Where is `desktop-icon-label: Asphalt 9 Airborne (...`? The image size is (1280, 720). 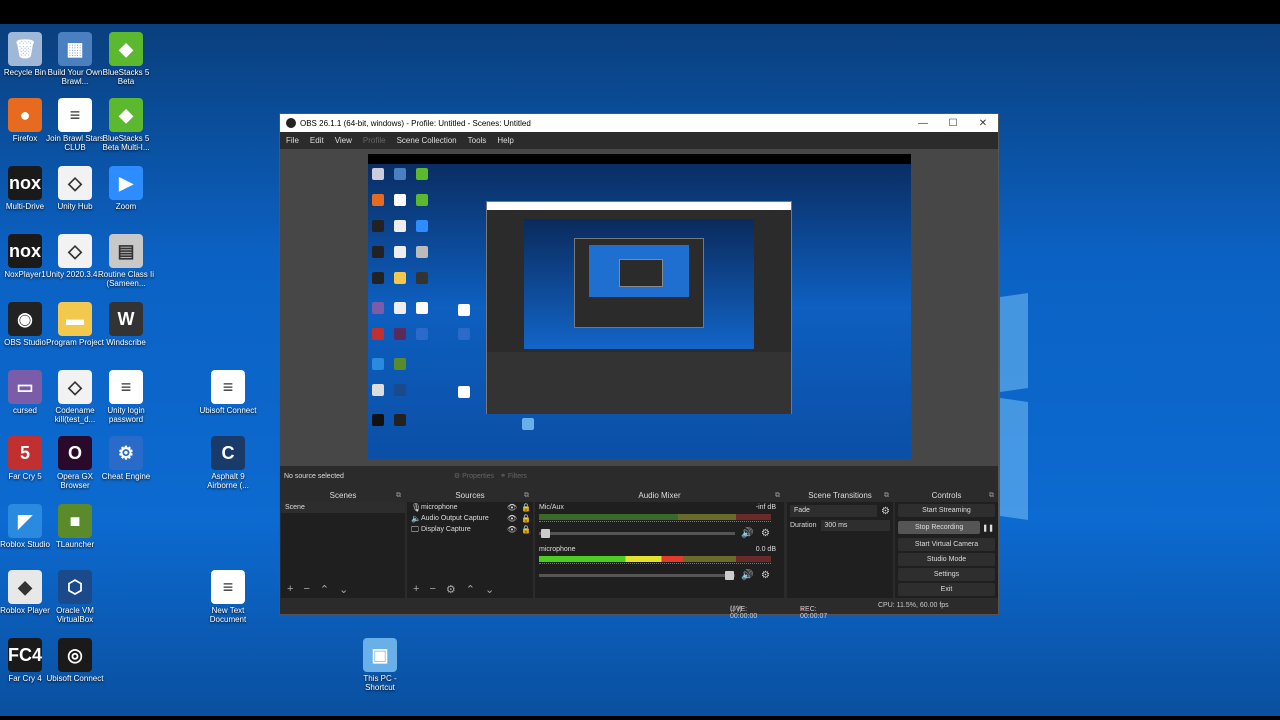 desktop-icon-label: Asphalt 9 Airborne (... is located at coordinates (228, 481).